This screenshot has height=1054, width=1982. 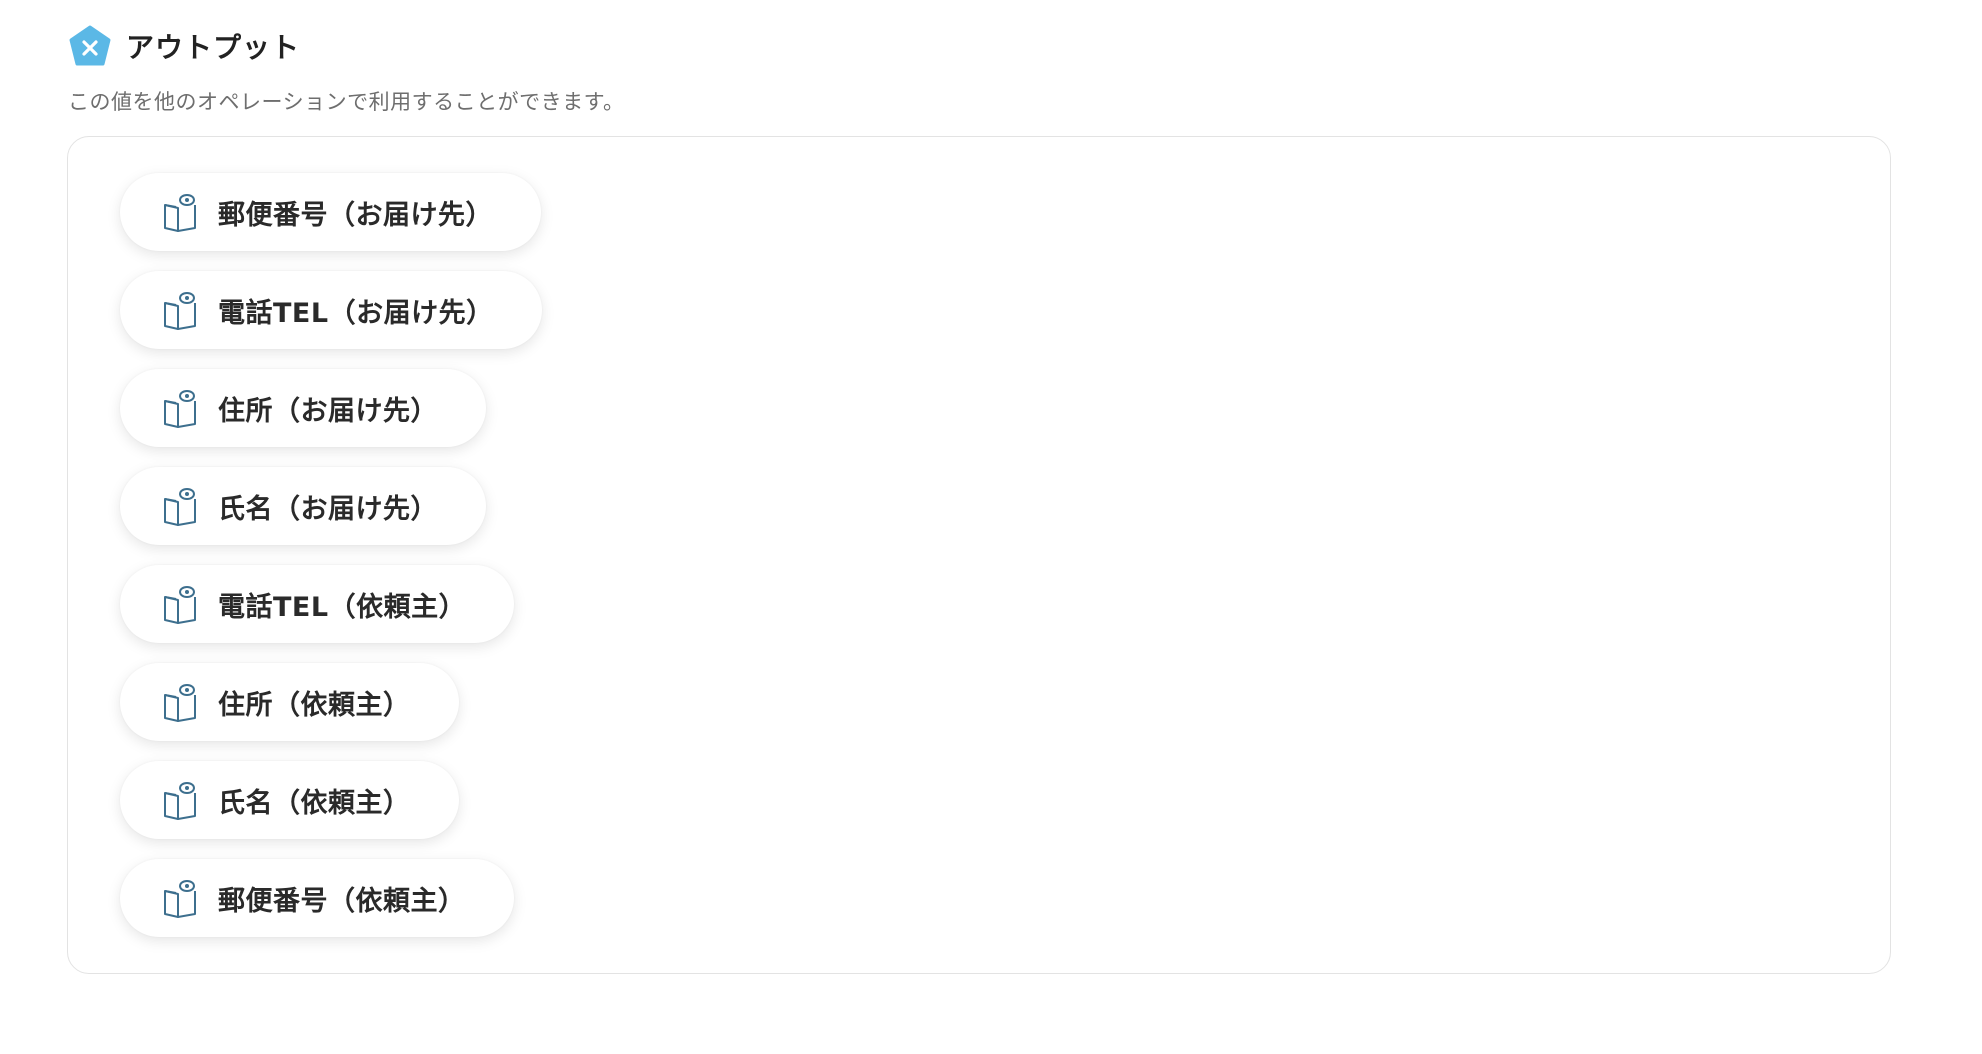 I want to click on output-chip: 住所（お届け先）, so click(x=303, y=408).